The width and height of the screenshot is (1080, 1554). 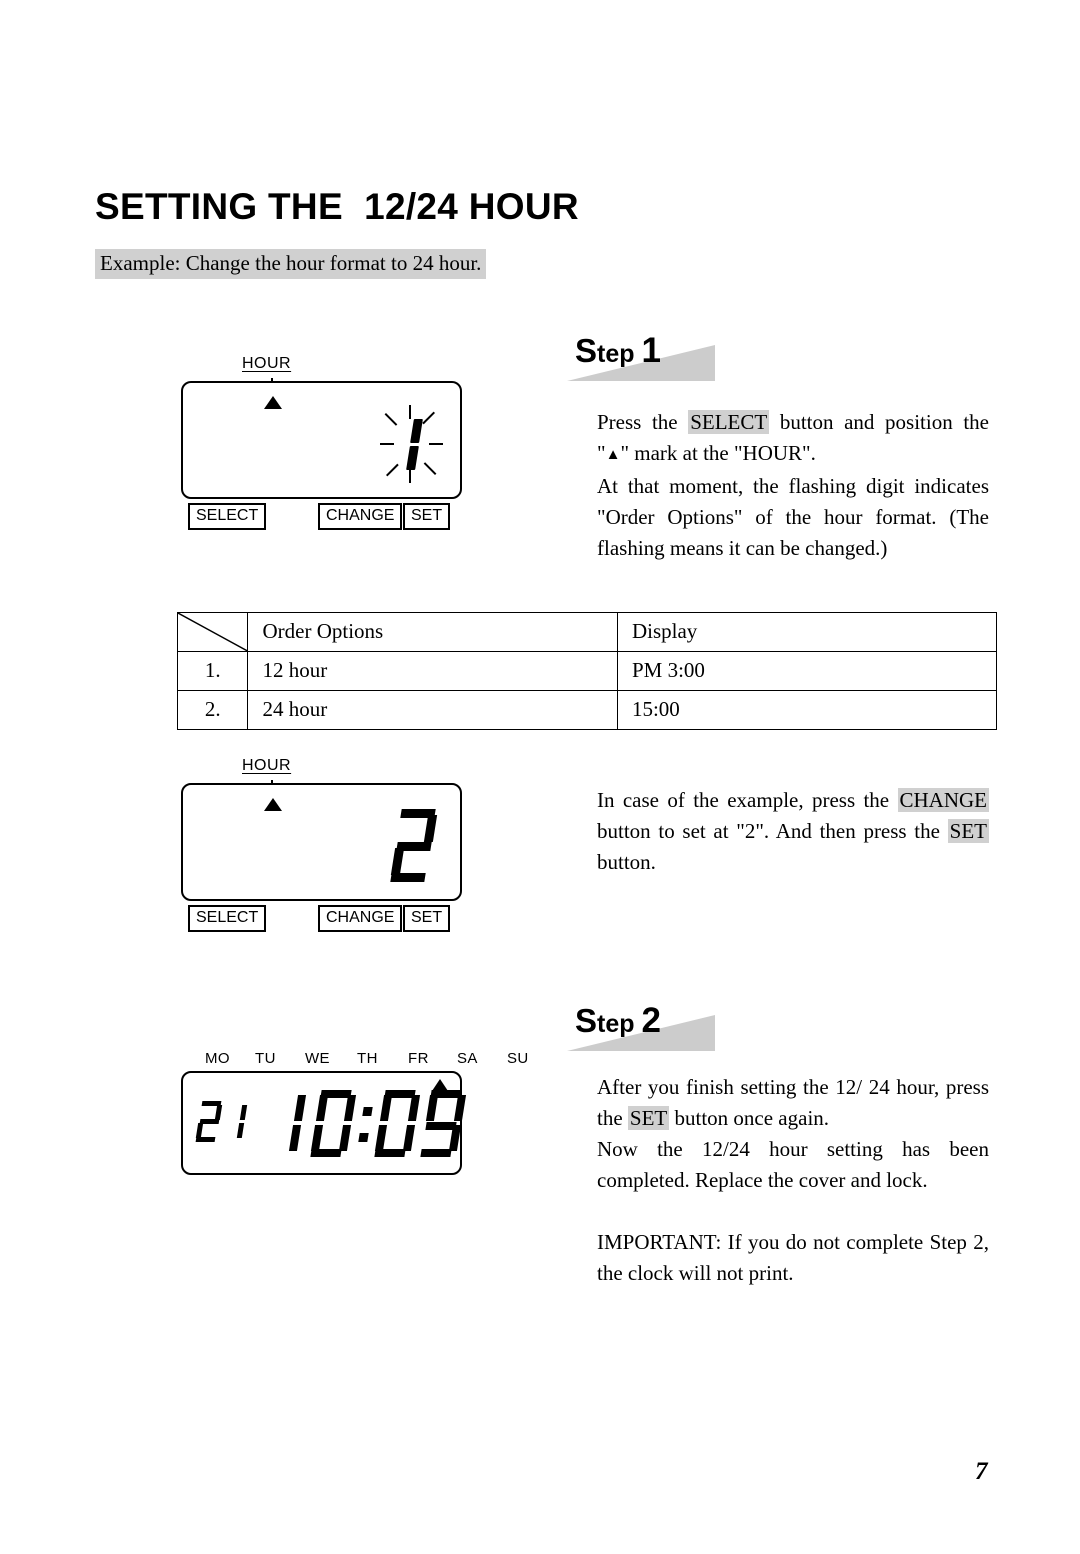 I want to click on day-label-row: MO TU WE TH FR SA SU, so click(x=366, y=1060).